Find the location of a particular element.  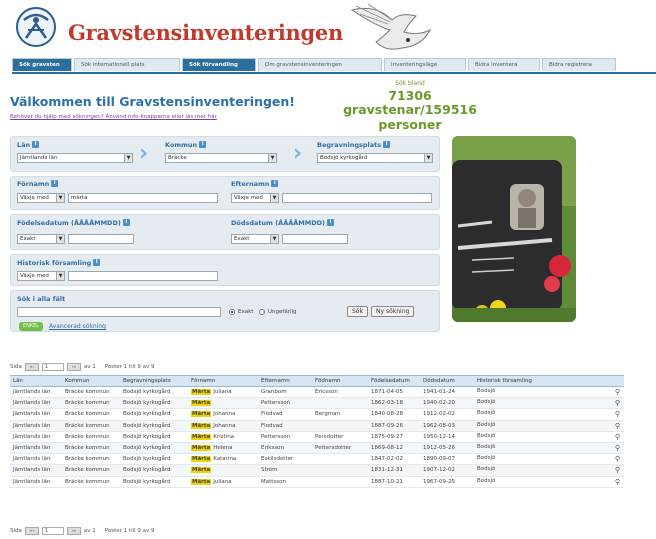

table-cell is located at coordinates (340, 459).